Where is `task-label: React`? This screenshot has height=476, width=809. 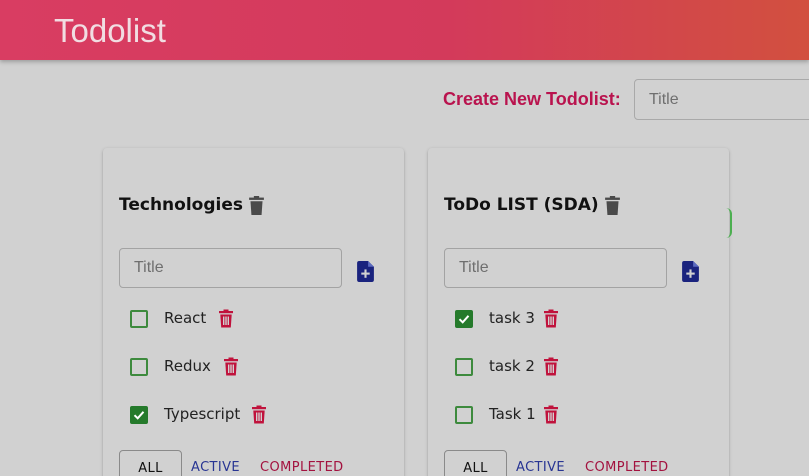 task-label: React is located at coordinates (185, 318).